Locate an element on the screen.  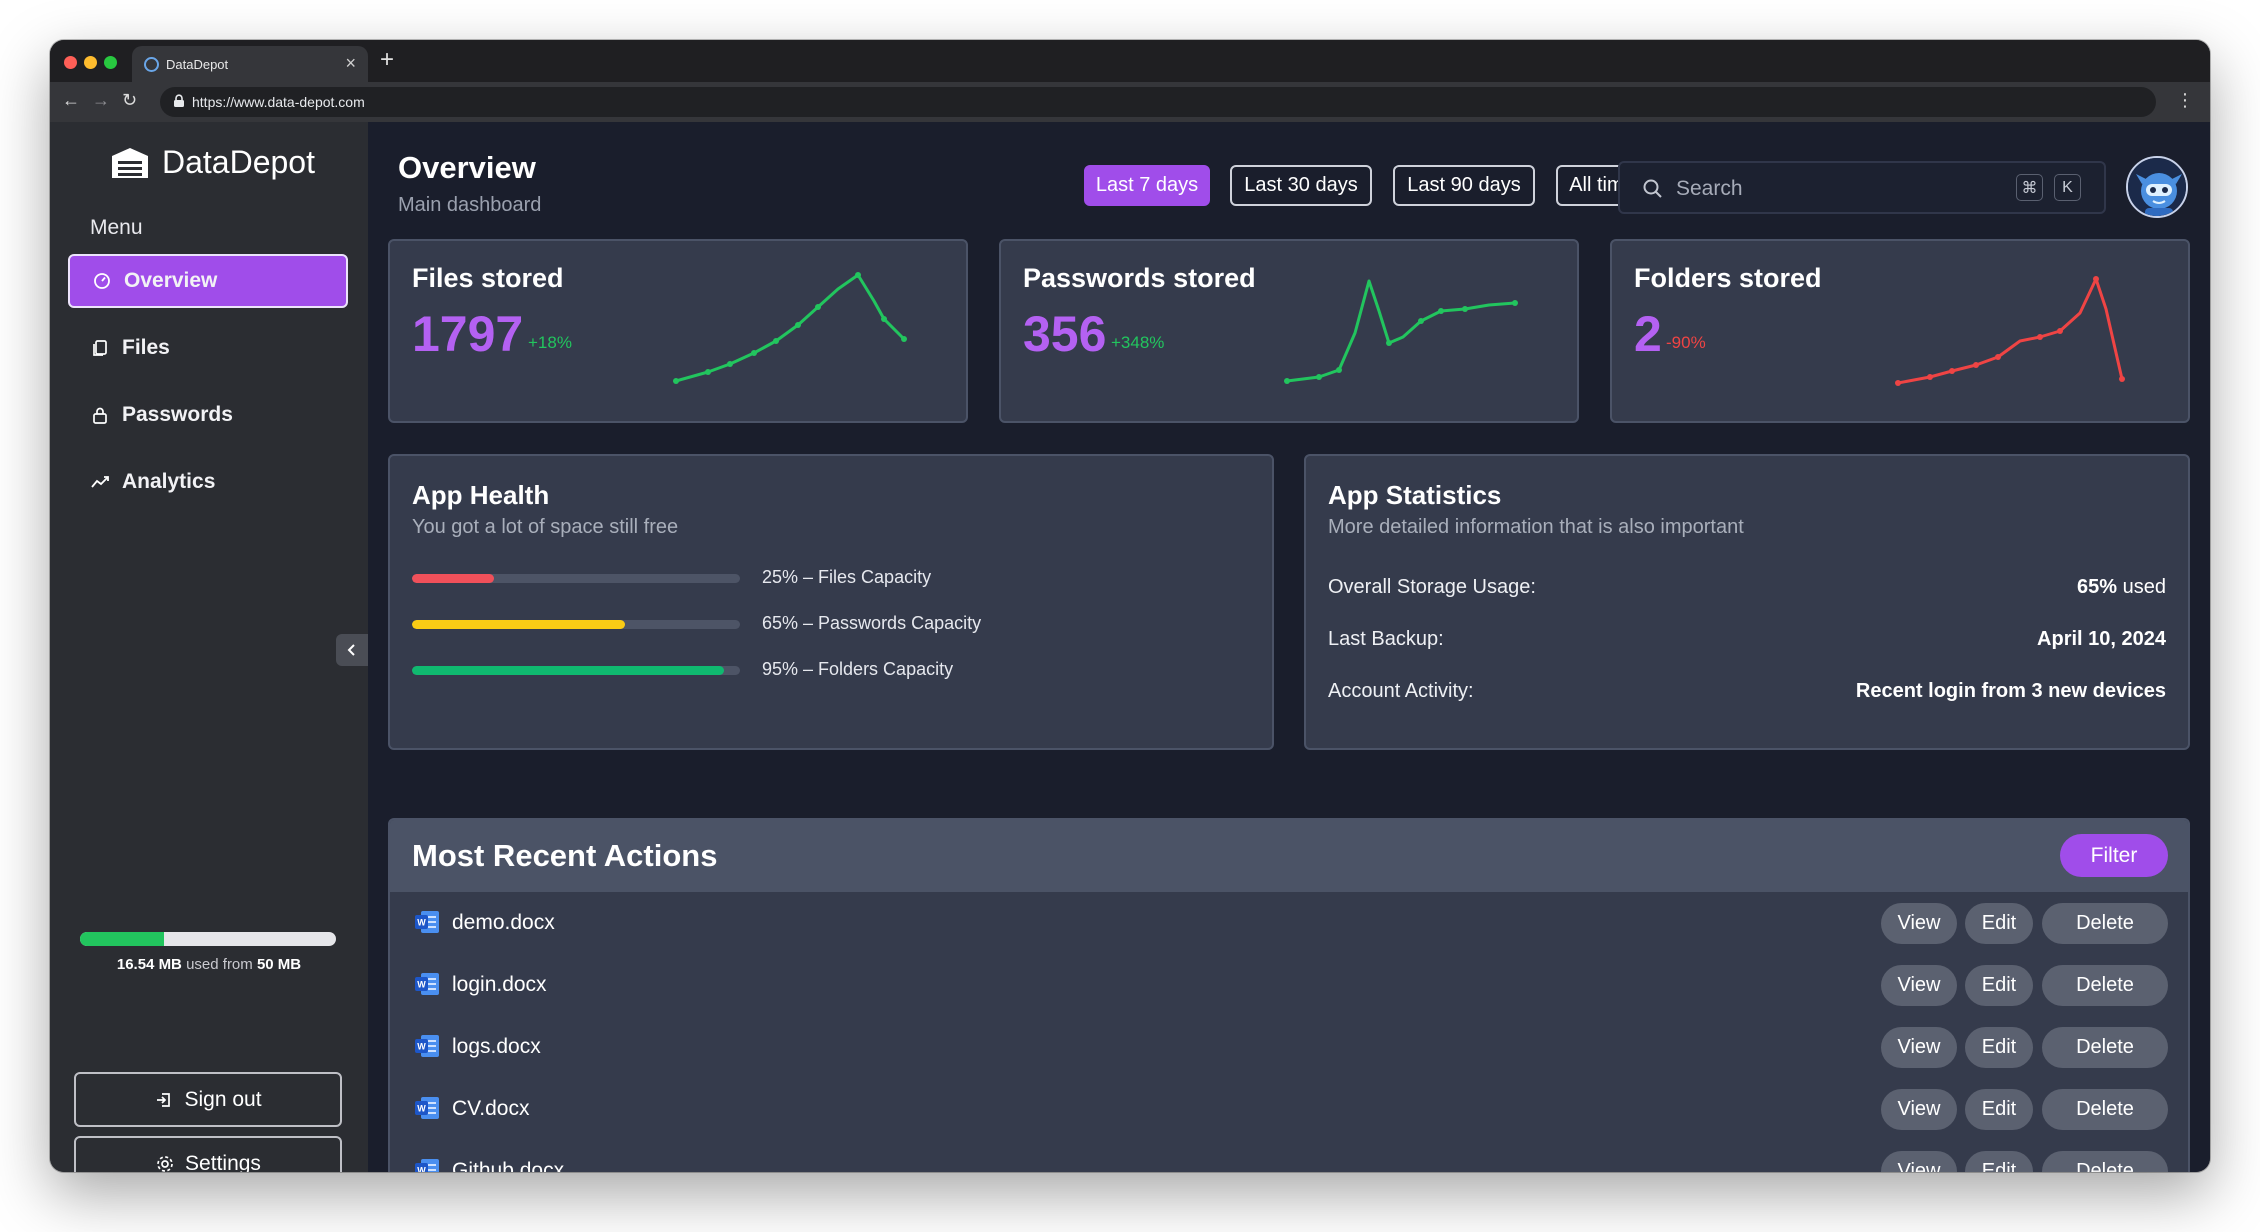
kpi-delta: +348% is located at coordinates (1138, 342).